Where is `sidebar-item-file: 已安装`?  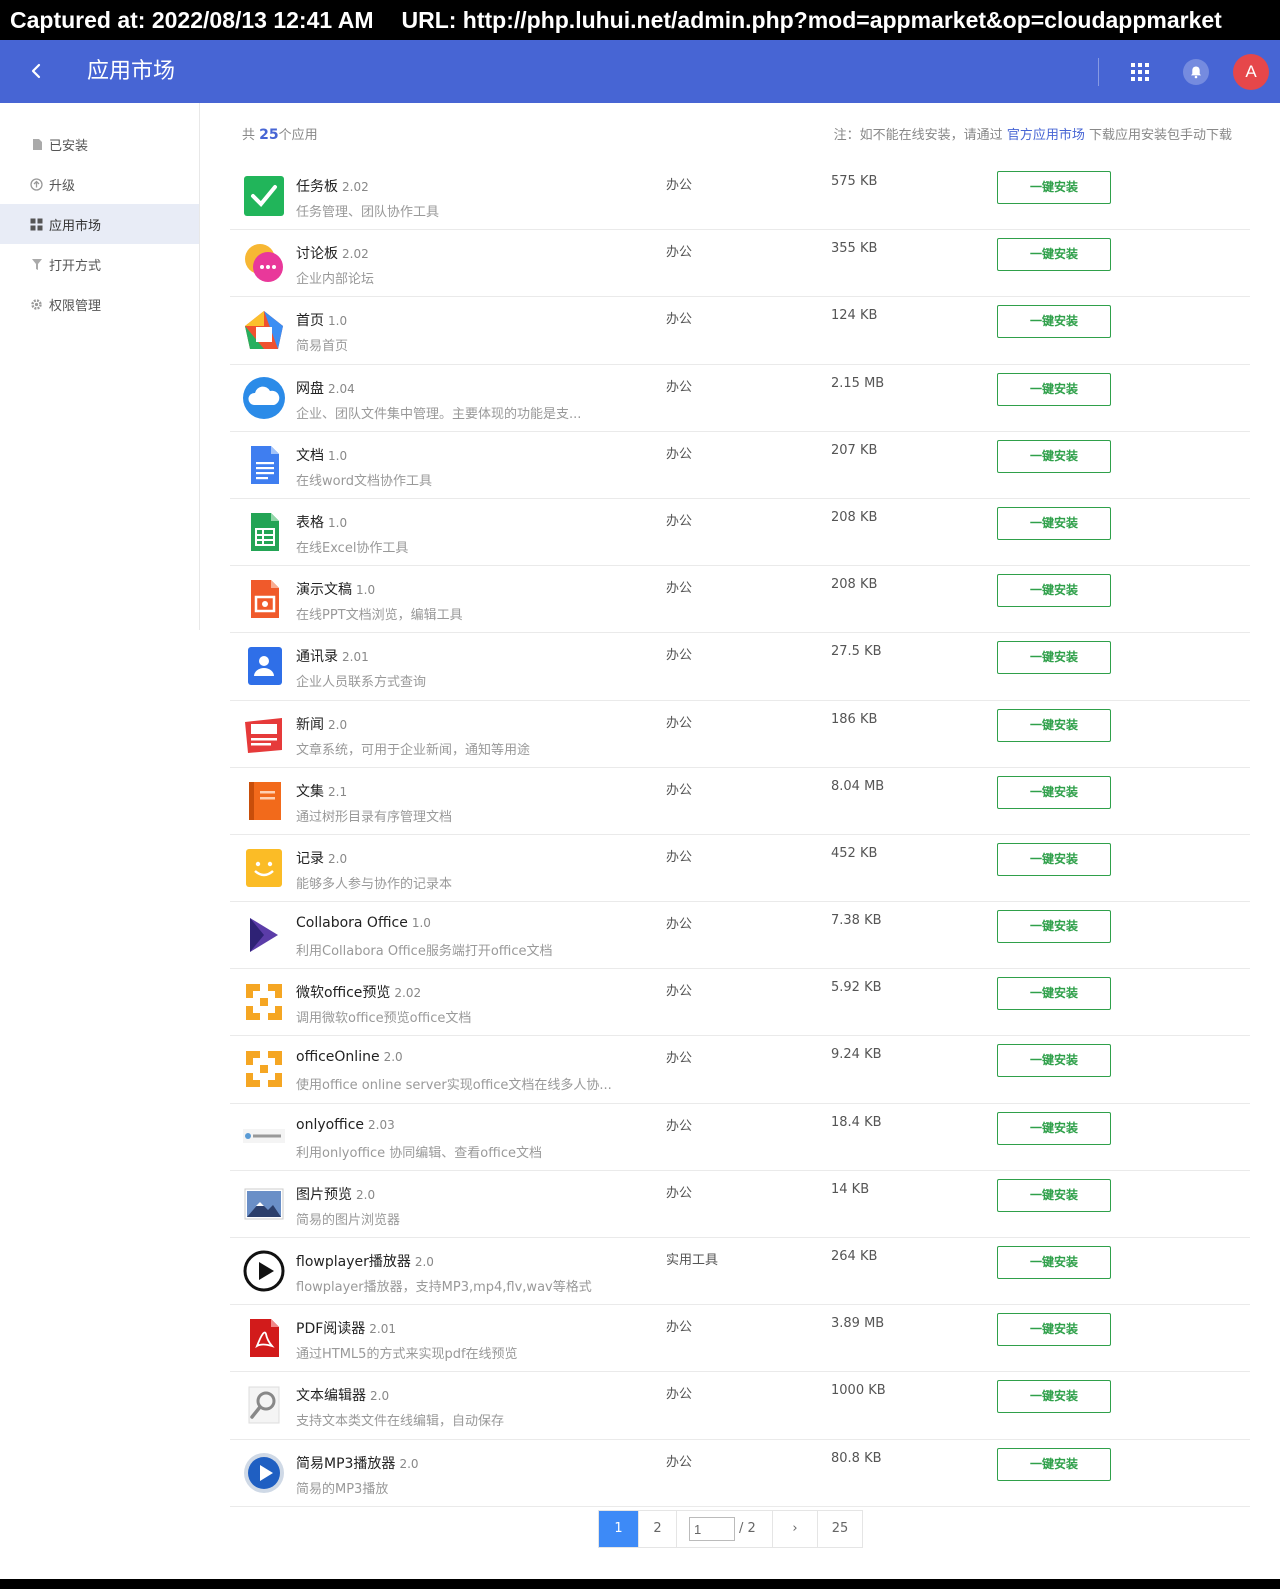
sidebar-item-file: 已安装 is located at coordinates (99, 144).